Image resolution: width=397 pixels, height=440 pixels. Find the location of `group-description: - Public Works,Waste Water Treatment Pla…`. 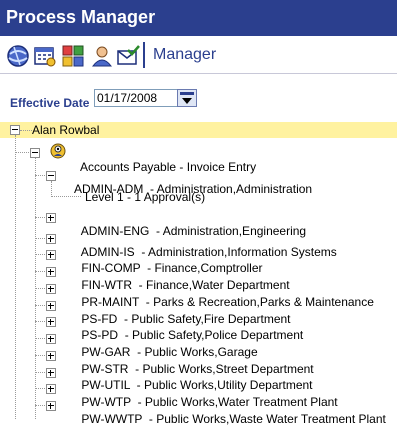

group-description: - Public Works,Waste Water Treatment Pla… is located at coordinates (264, 419).